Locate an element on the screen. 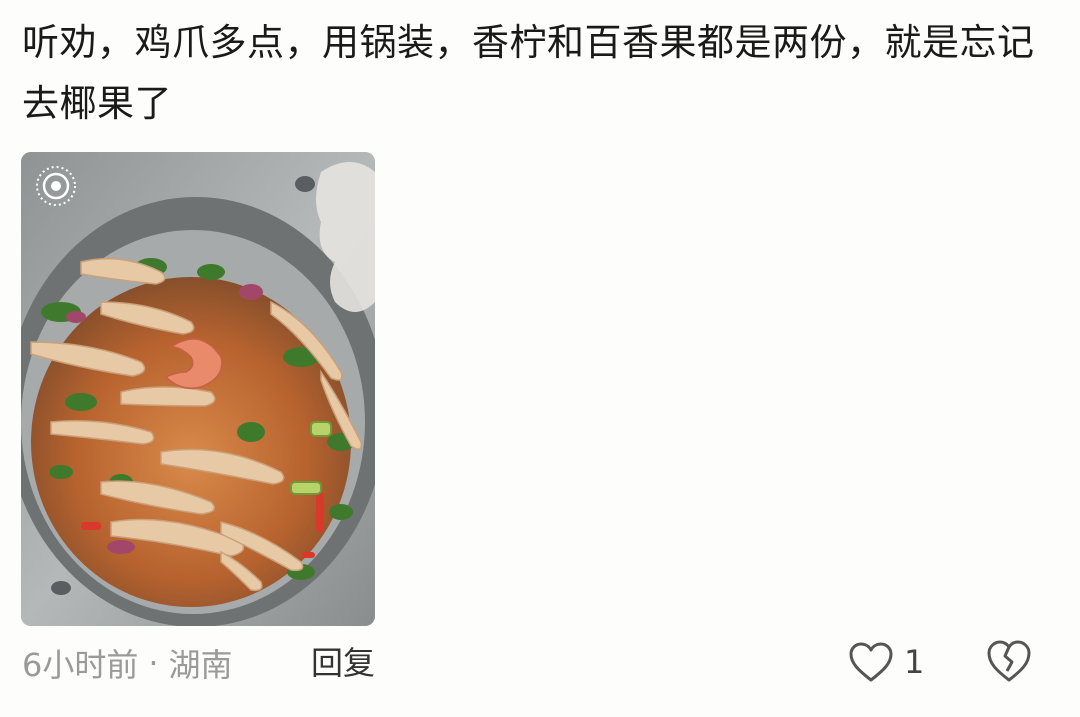 The height and width of the screenshot is (717, 1080). comment-meta: 6小时前 · 湖南 is located at coordinates (127, 663).